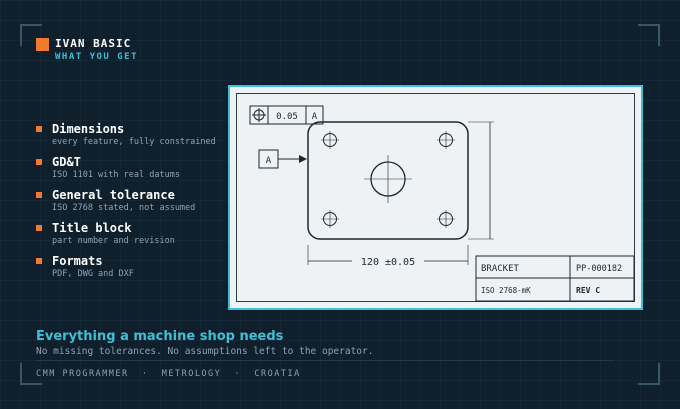 The height and width of the screenshot is (409, 680). What do you see at coordinates (113, 241) in the screenshot?
I see `feature-detail: part number and revision` at bounding box center [113, 241].